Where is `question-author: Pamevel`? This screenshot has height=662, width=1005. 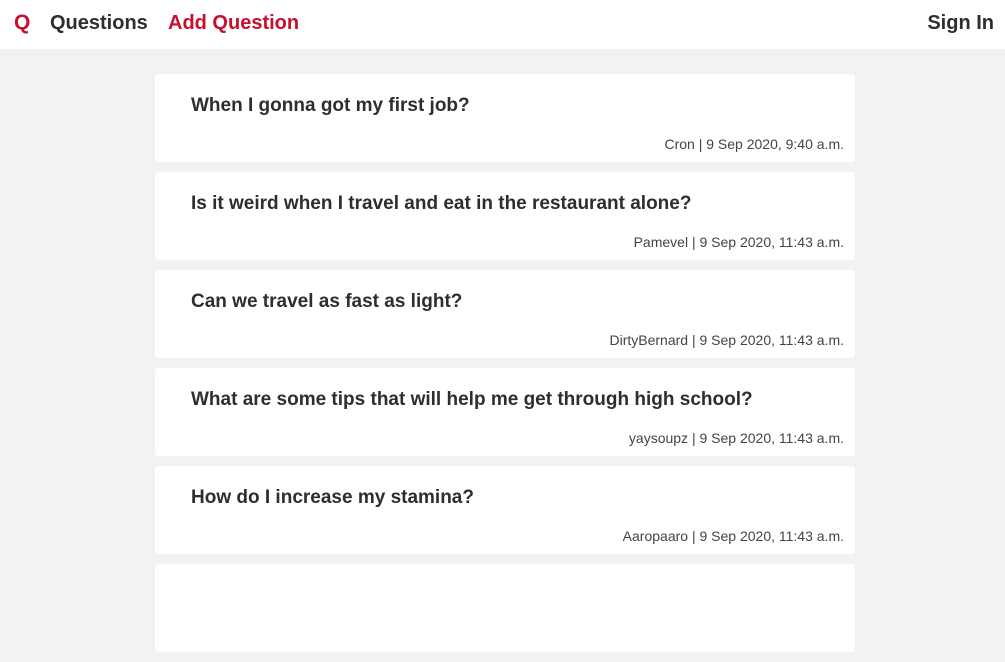 question-author: Pamevel is located at coordinates (661, 242).